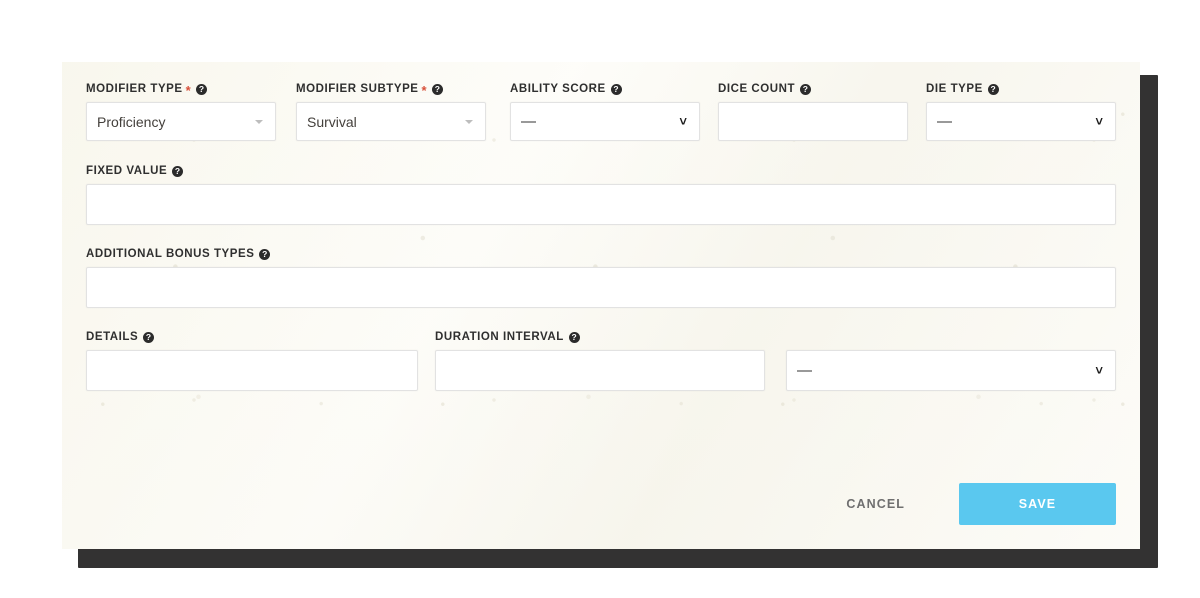 The height and width of the screenshot is (598, 1200). I want to click on die-type-select: — ˅, so click(1021, 121).